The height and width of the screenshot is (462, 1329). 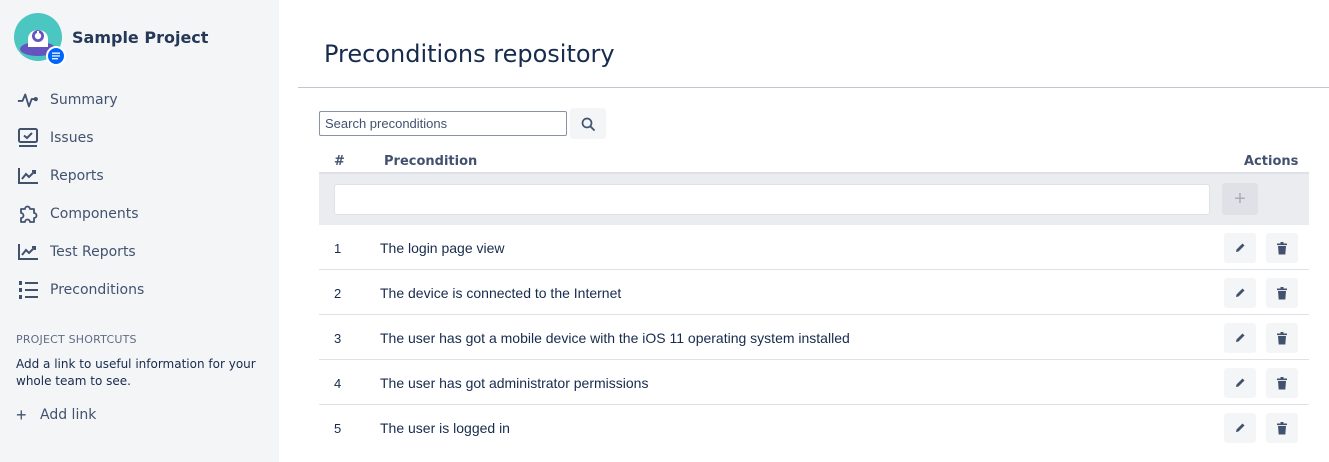 I want to click on add-precondition-button: +, so click(x=1240, y=199).